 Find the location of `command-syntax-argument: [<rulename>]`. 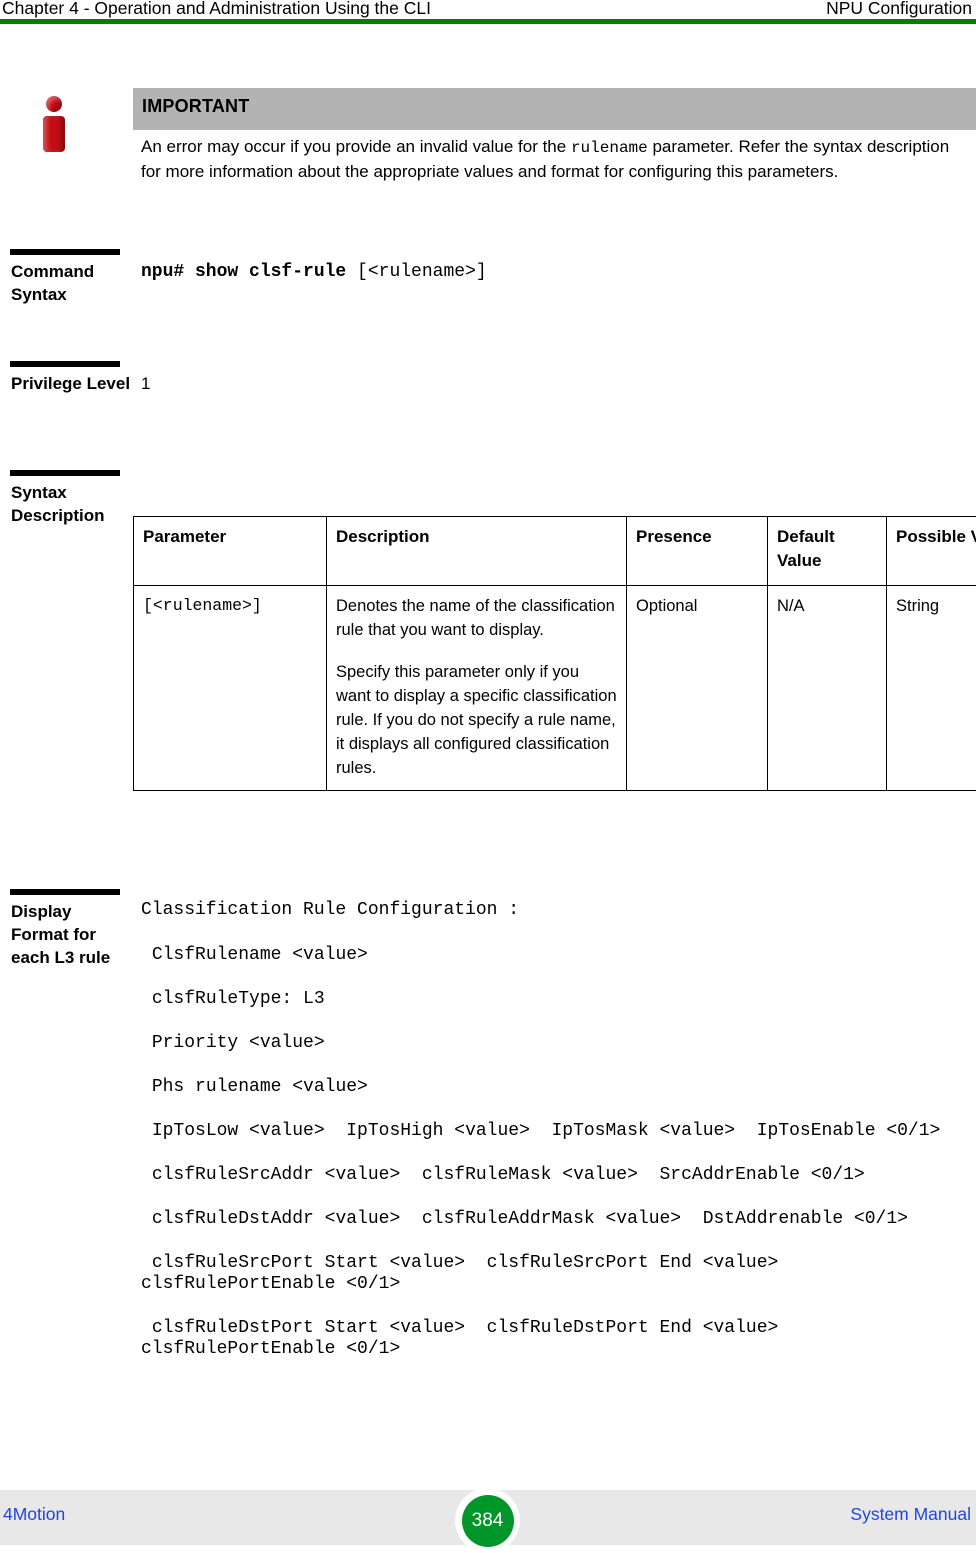

command-syntax-argument: [<rulename>] is located at coordinates (422, 272).